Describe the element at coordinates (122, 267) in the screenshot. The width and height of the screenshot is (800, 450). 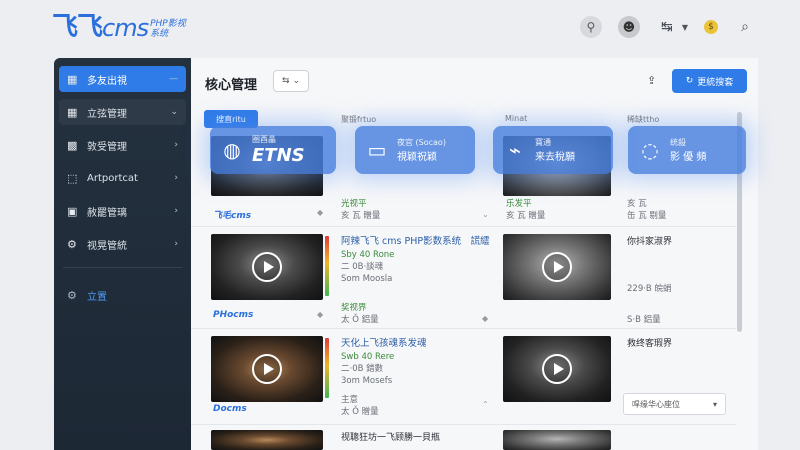
I see `sidebar-divider` at that location.